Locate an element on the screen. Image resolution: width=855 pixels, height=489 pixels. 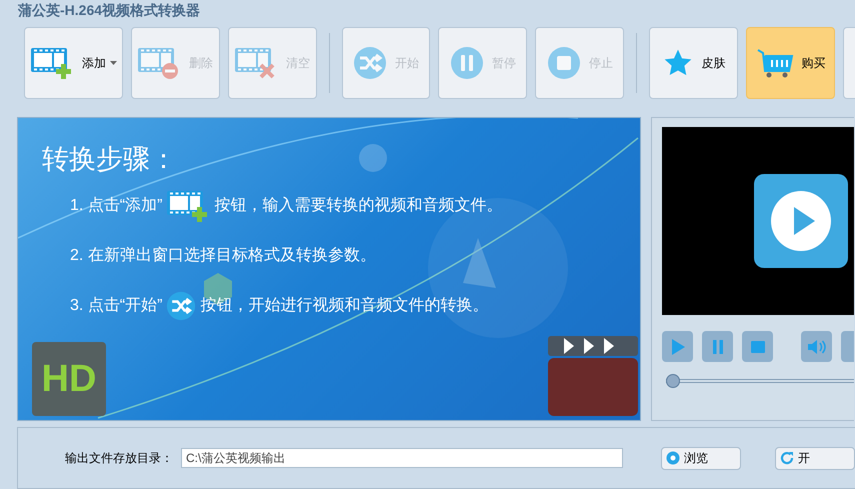
add-button: 添加 is located at coordinates (73, 63).